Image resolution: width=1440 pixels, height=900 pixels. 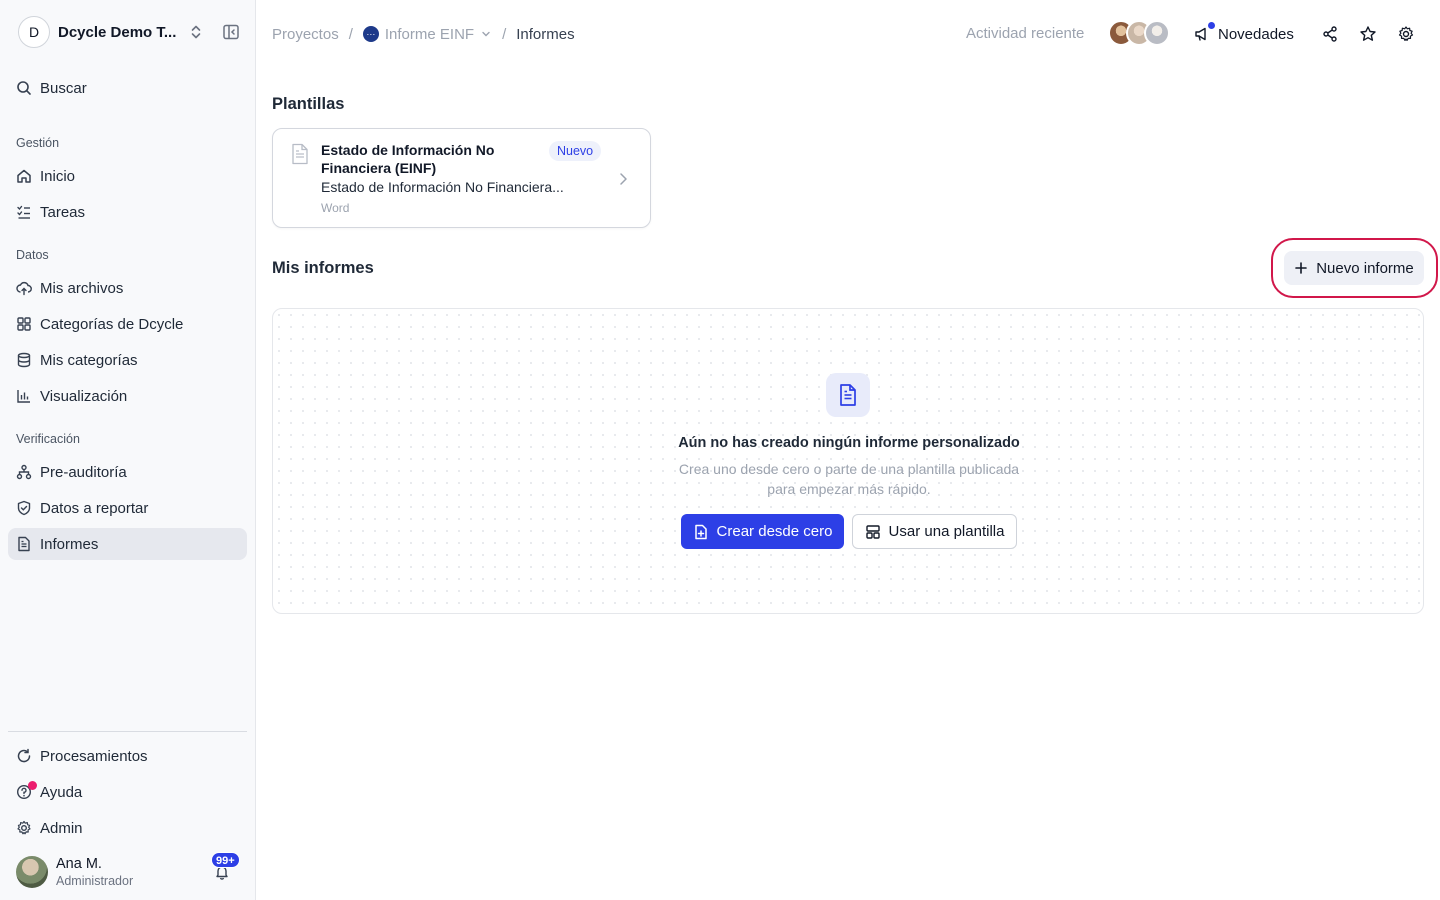 I want to click on collaborator-avatars, so click(x=1140, y=34).